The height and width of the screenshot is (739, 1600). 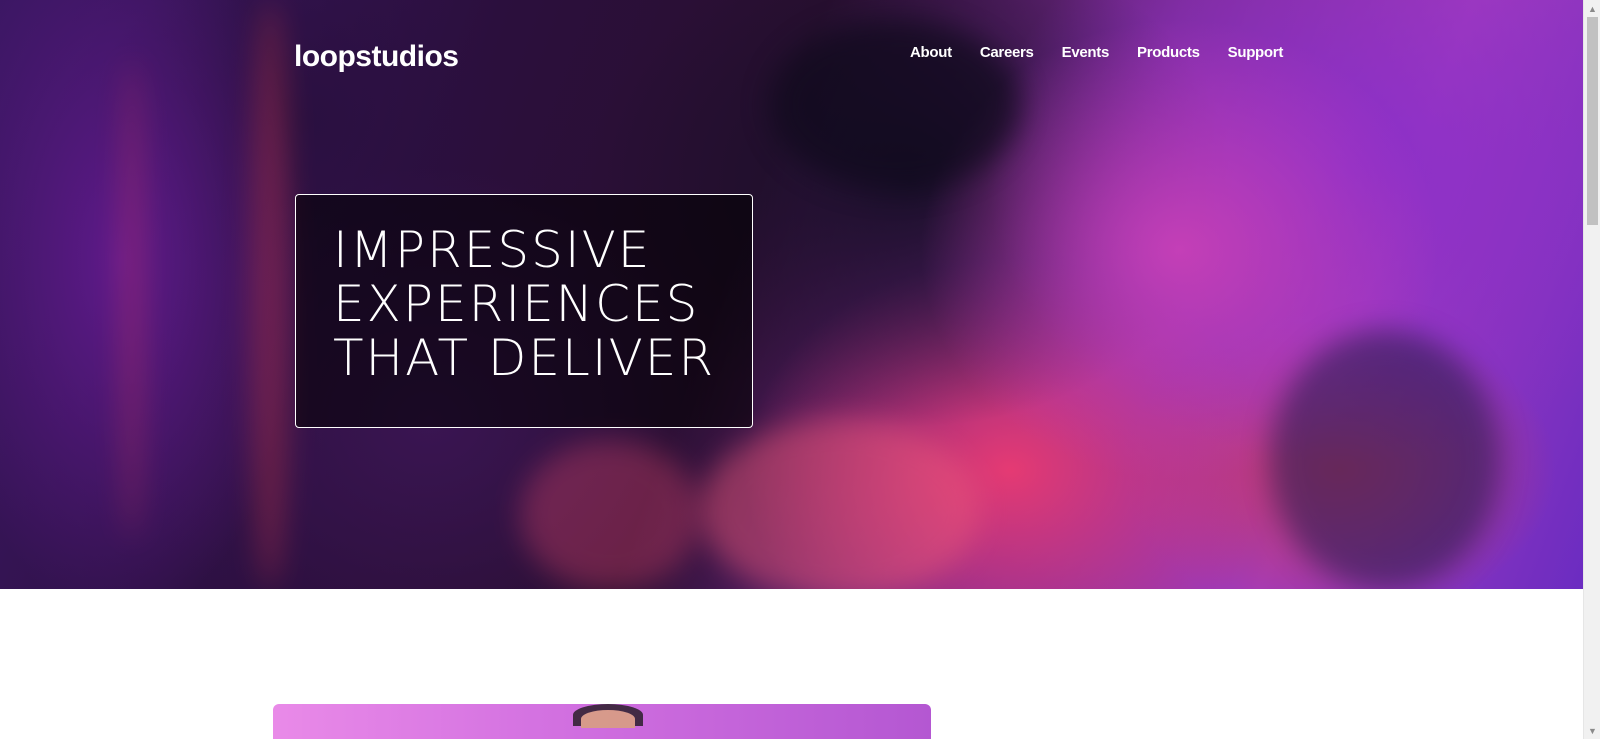 I want to click on scrollbar-thumb, so click(x=1592, y=121).